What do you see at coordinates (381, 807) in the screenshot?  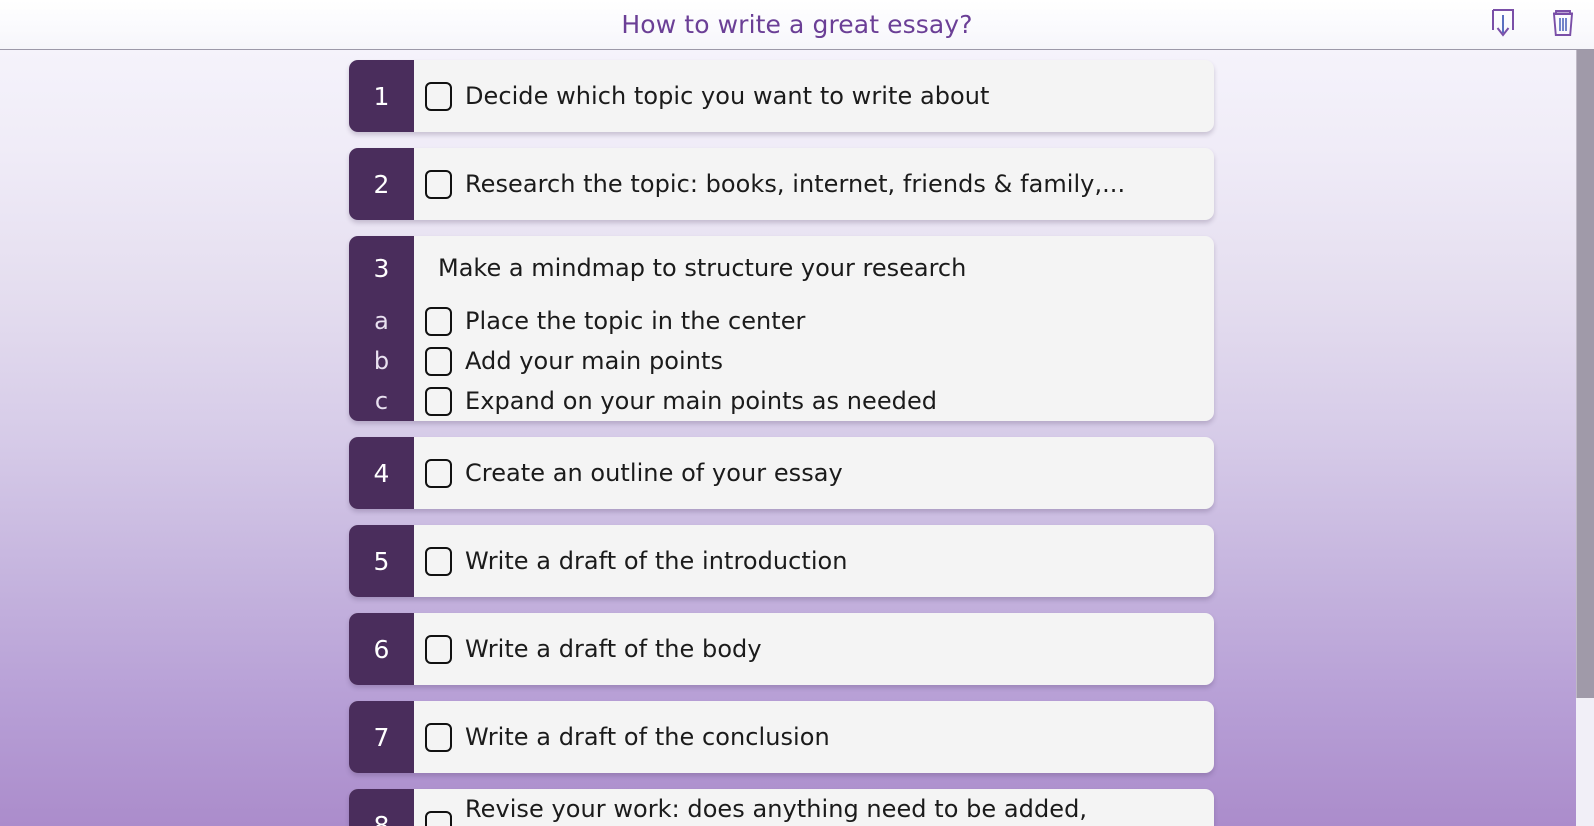 I see `step-number-badge: 8` at bounding box center [381, 807].